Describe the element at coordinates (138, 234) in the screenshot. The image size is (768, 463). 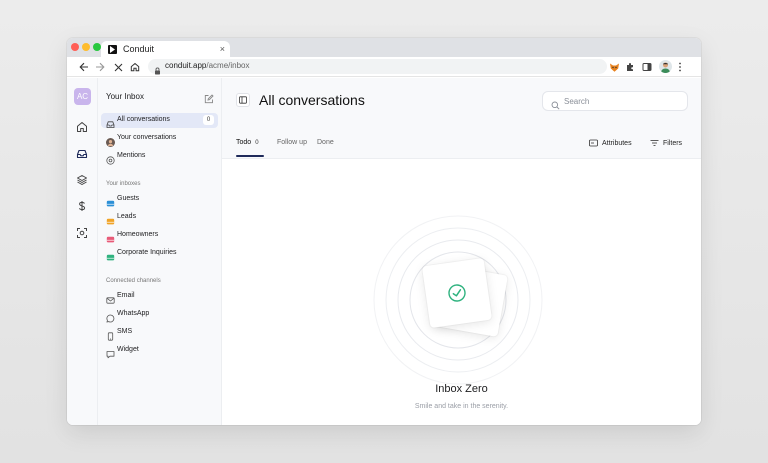
I see `sidebar-item-label: Homeowners` at that location.